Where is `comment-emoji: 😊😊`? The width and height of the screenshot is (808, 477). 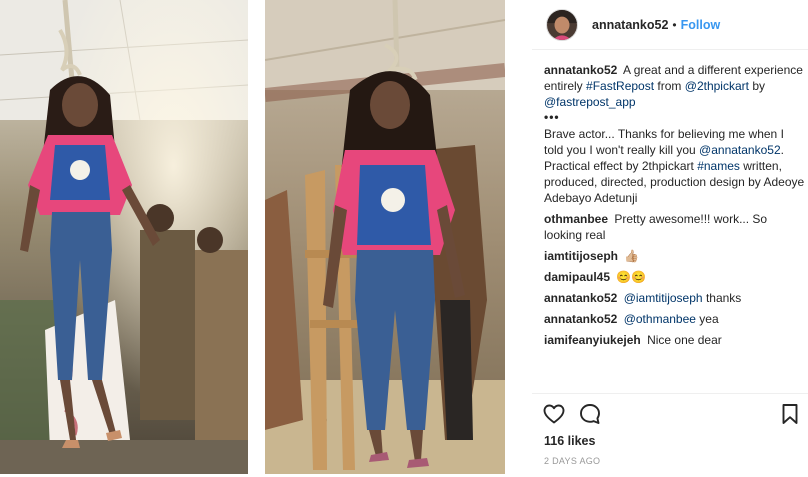 comment-emoji: 😊😊 is located at coordinates (631, 277).